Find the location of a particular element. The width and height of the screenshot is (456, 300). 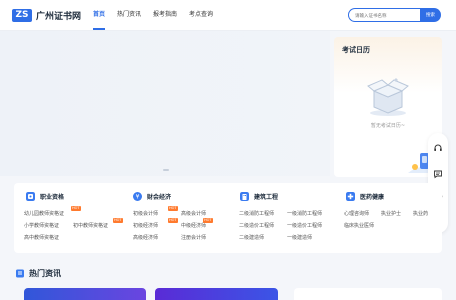

category-link: 一级造价工程师 is located at coordinates (304, 225).